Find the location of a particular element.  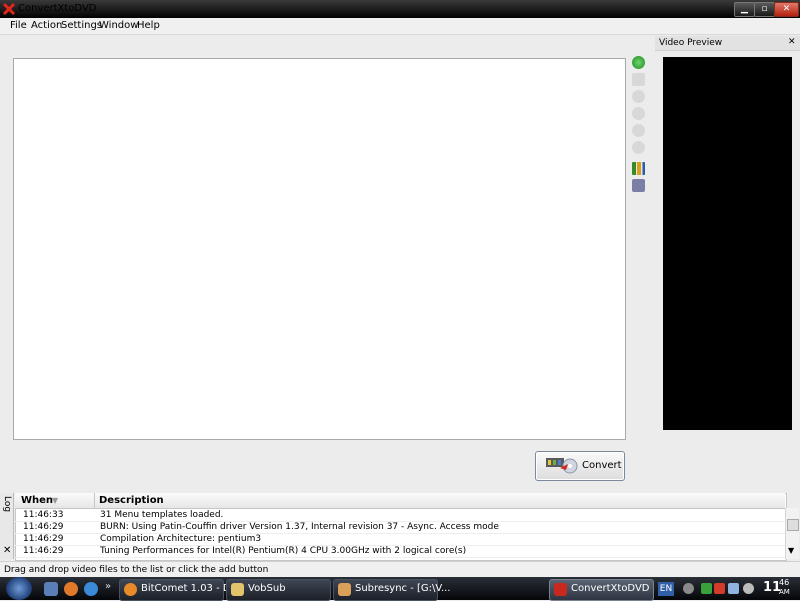

tray-volume-icon is located at coordinates (748, 588).